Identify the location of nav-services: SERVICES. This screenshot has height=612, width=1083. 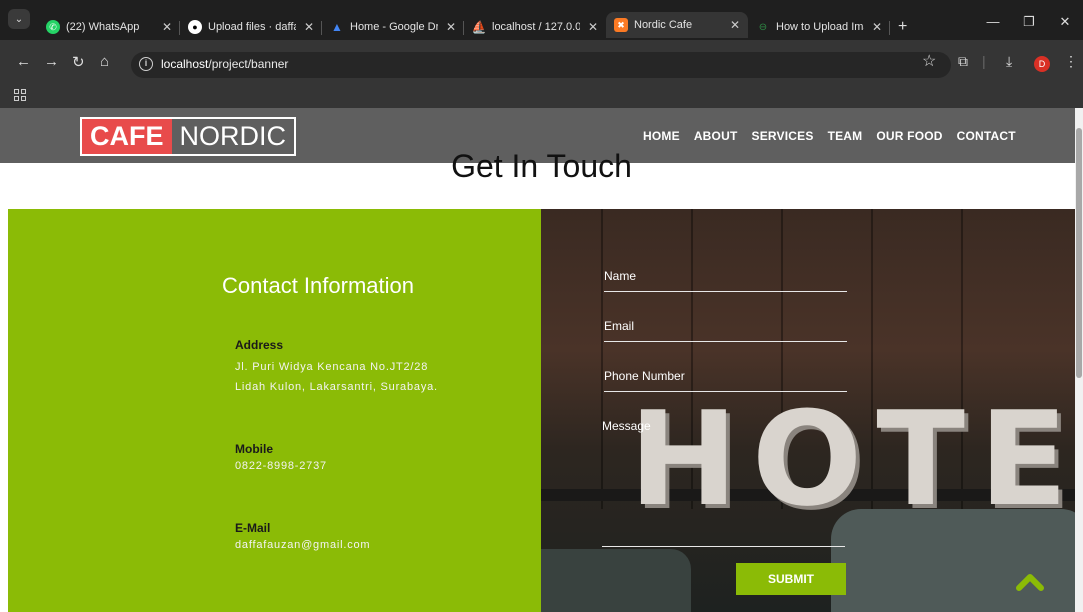
(782, 136).